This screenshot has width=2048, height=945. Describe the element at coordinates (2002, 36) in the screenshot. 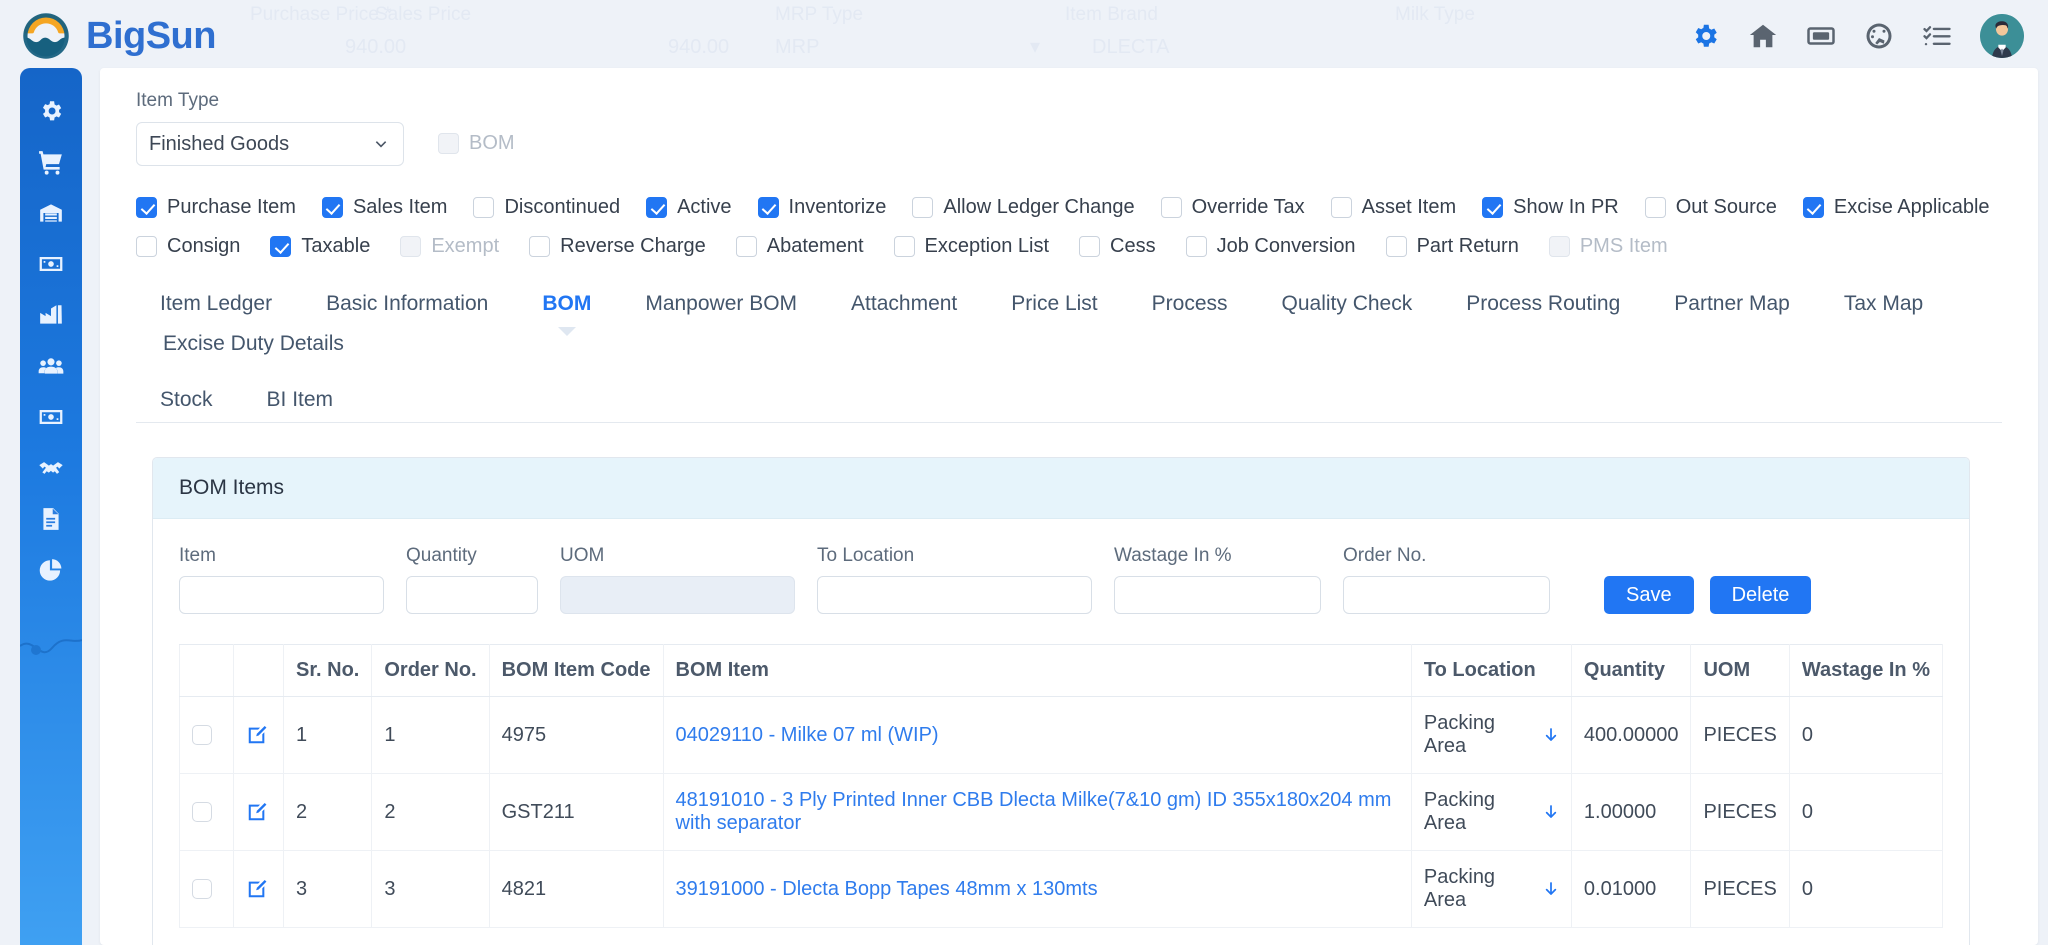

I see `avatar` at that location.